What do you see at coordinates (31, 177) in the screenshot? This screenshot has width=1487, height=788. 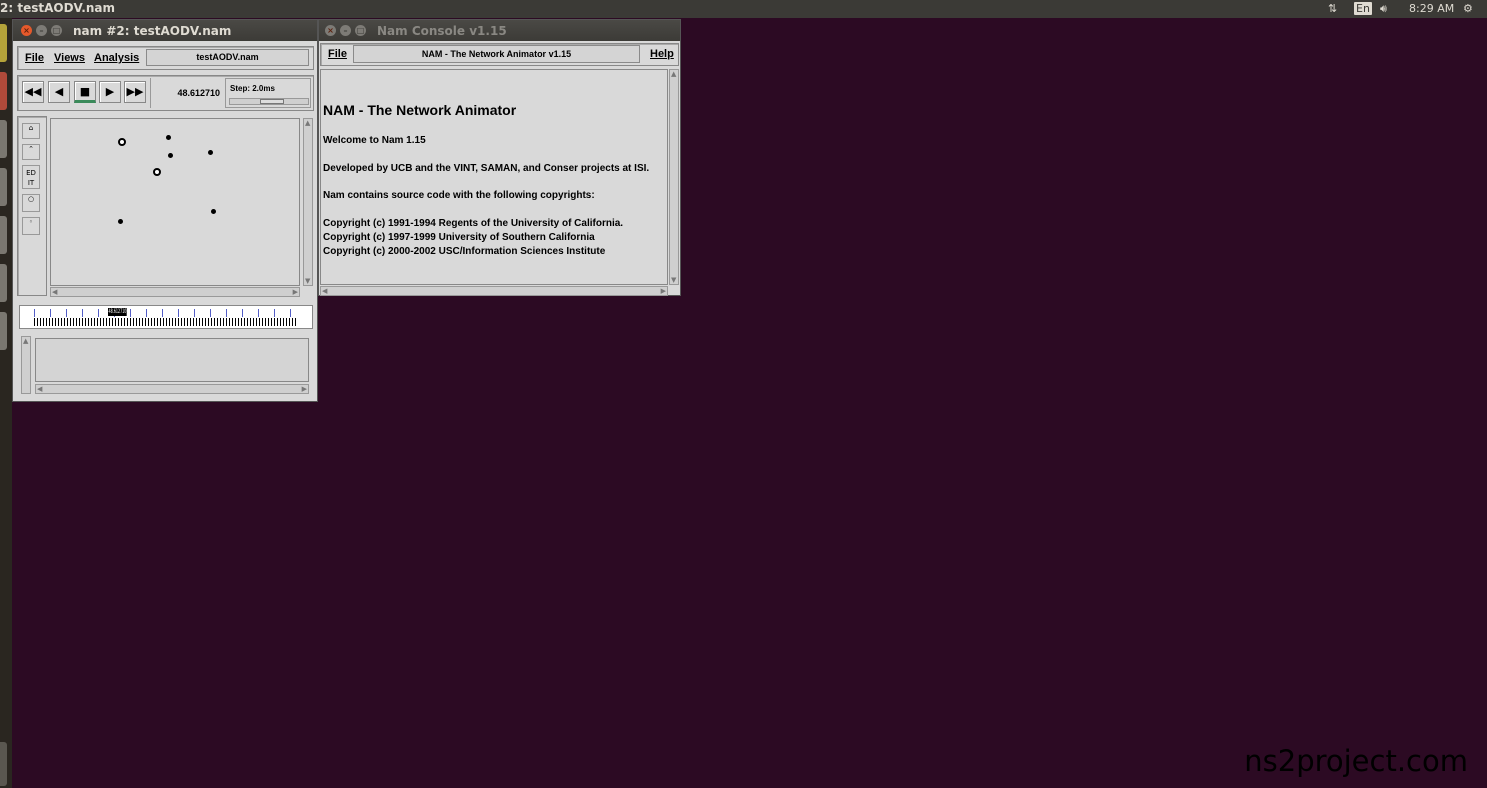 I see `edit-button: ED IT` at bounding box center [31, 177].